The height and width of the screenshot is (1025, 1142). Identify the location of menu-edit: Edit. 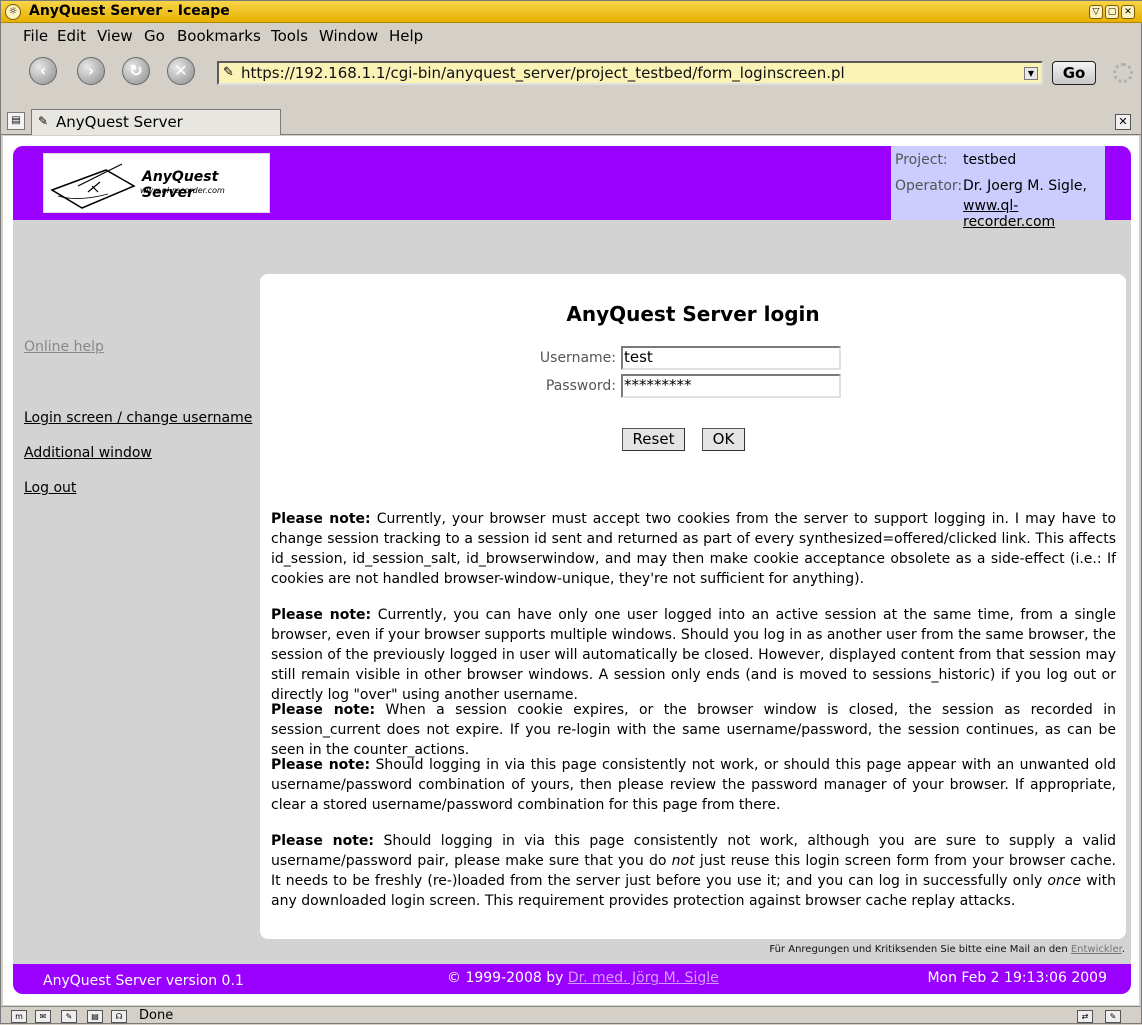
(71, 36).